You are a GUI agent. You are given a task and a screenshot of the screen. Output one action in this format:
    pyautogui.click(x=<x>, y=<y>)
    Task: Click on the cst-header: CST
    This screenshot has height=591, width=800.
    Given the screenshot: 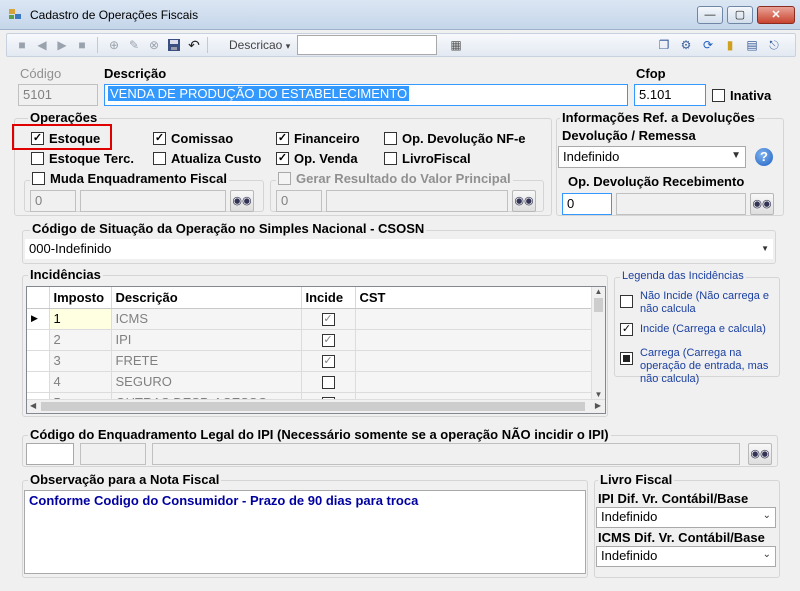 What is the action you would take?
    pyautogui.click(x=474, y=298)
    